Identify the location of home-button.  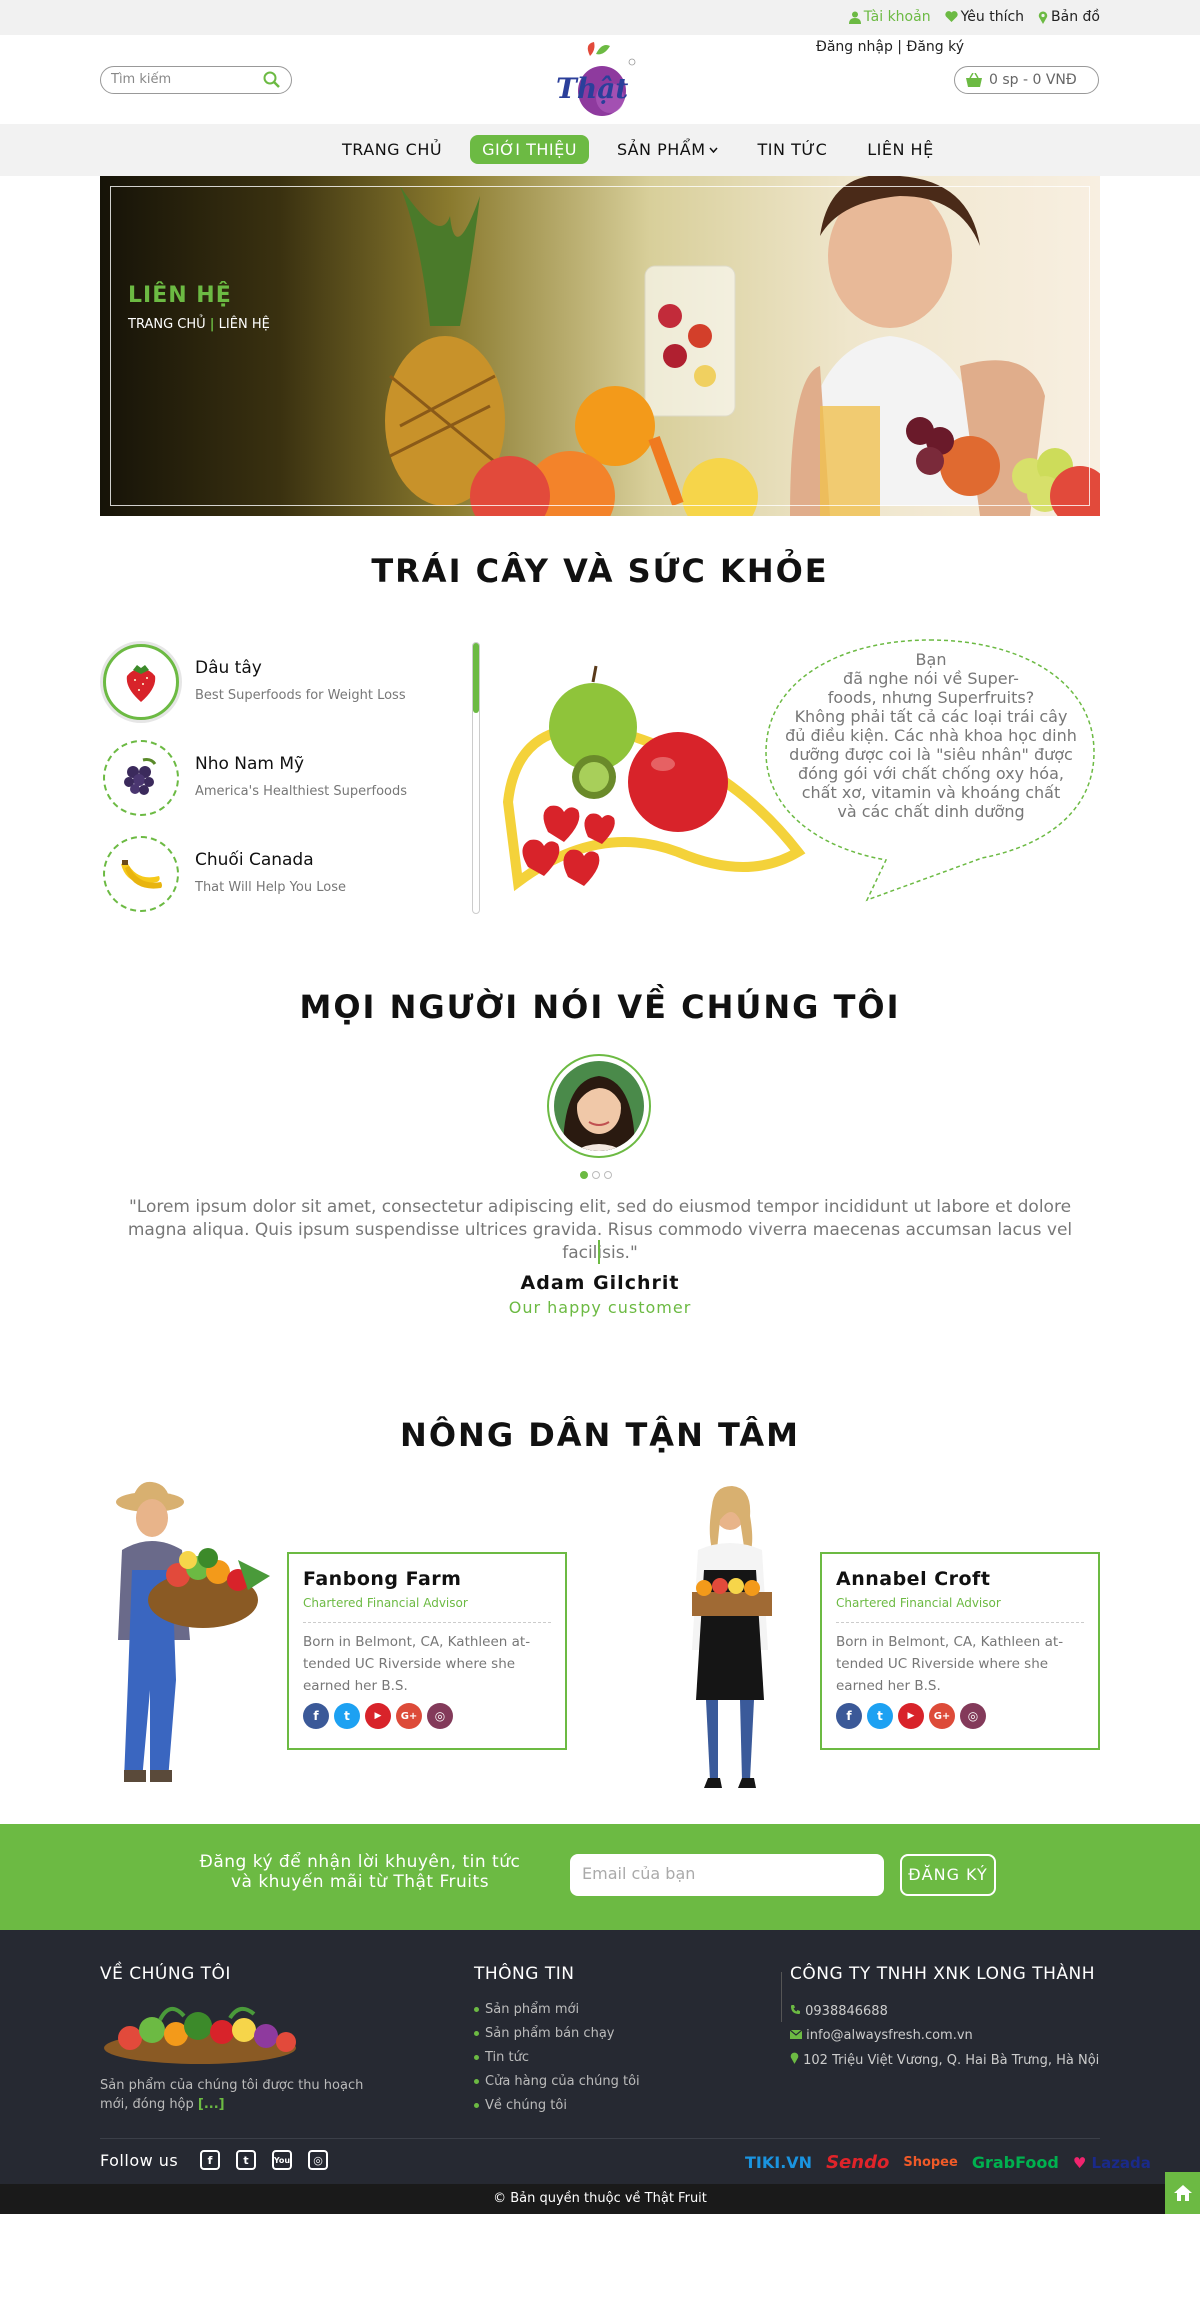
(1182, 2193).